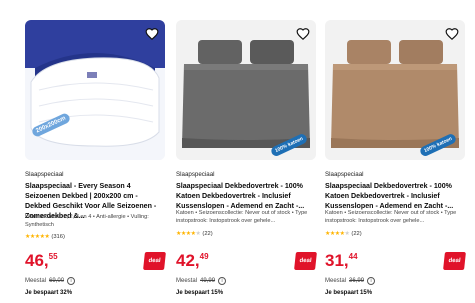  I want to click on savings-label: Je bespaart 32%, so click(49, 293).